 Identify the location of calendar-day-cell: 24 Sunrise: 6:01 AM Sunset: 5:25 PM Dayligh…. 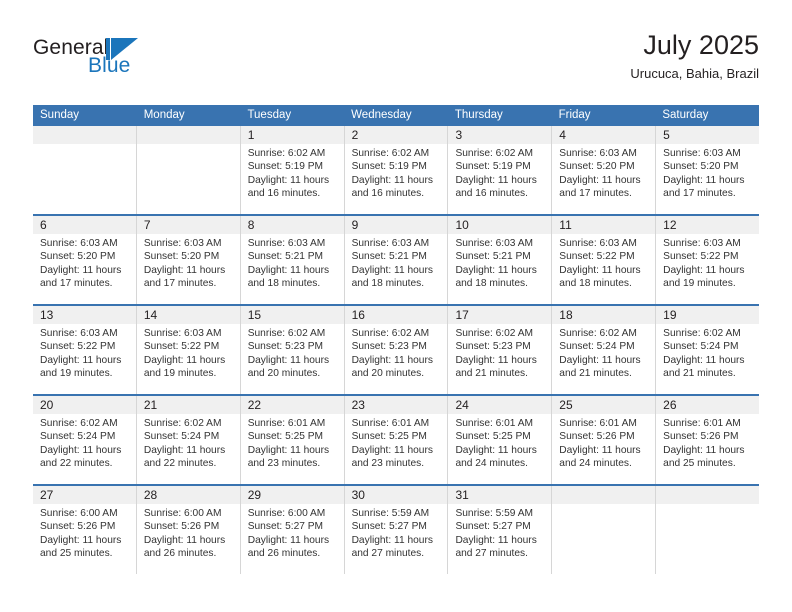
(499, 440).